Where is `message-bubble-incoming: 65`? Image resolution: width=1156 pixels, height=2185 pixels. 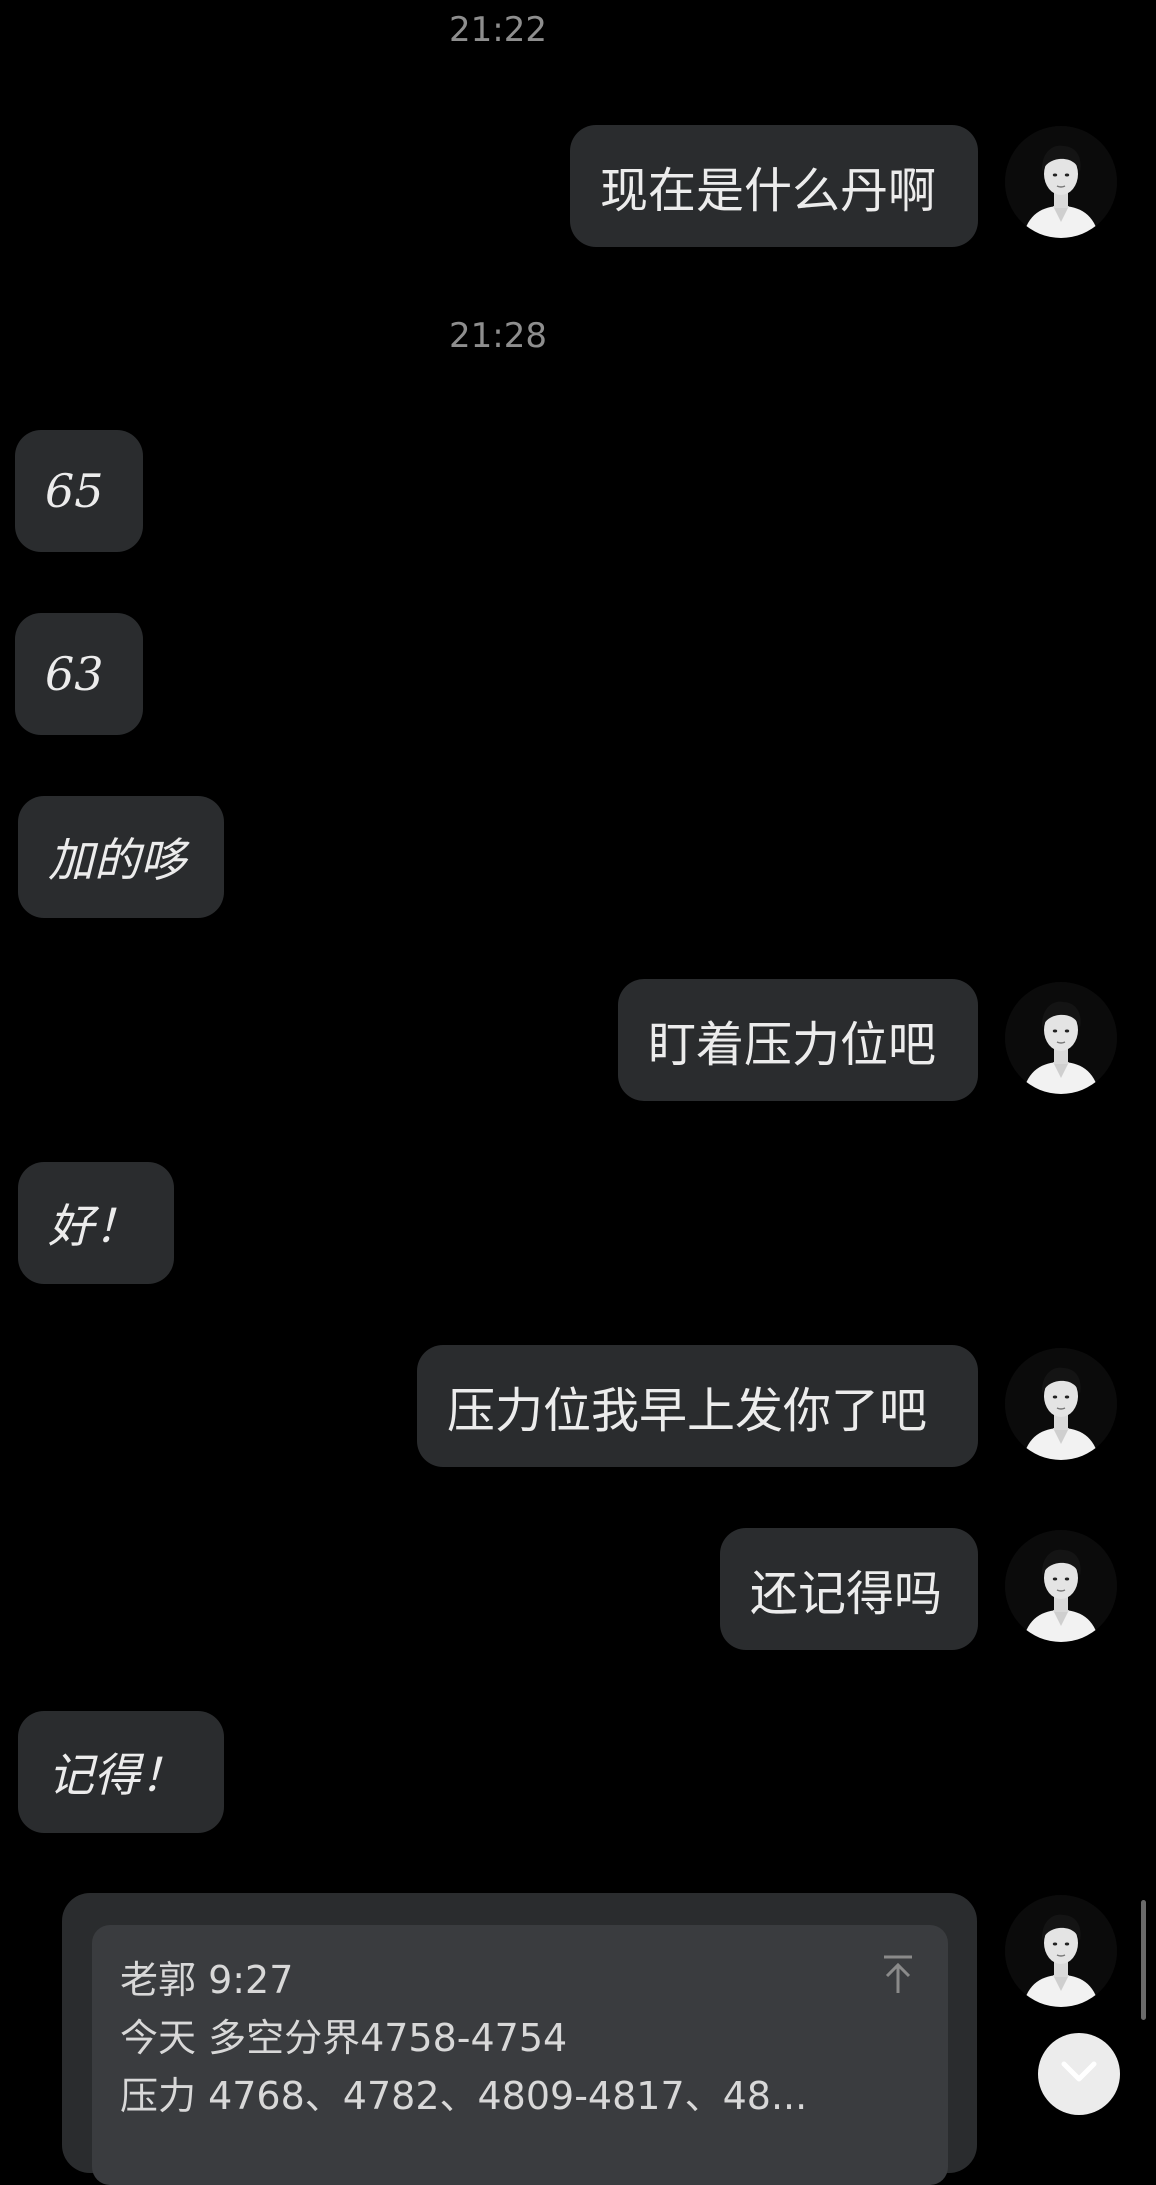
message-bubble-incoming: 65 is located at coordinates (79, 491).